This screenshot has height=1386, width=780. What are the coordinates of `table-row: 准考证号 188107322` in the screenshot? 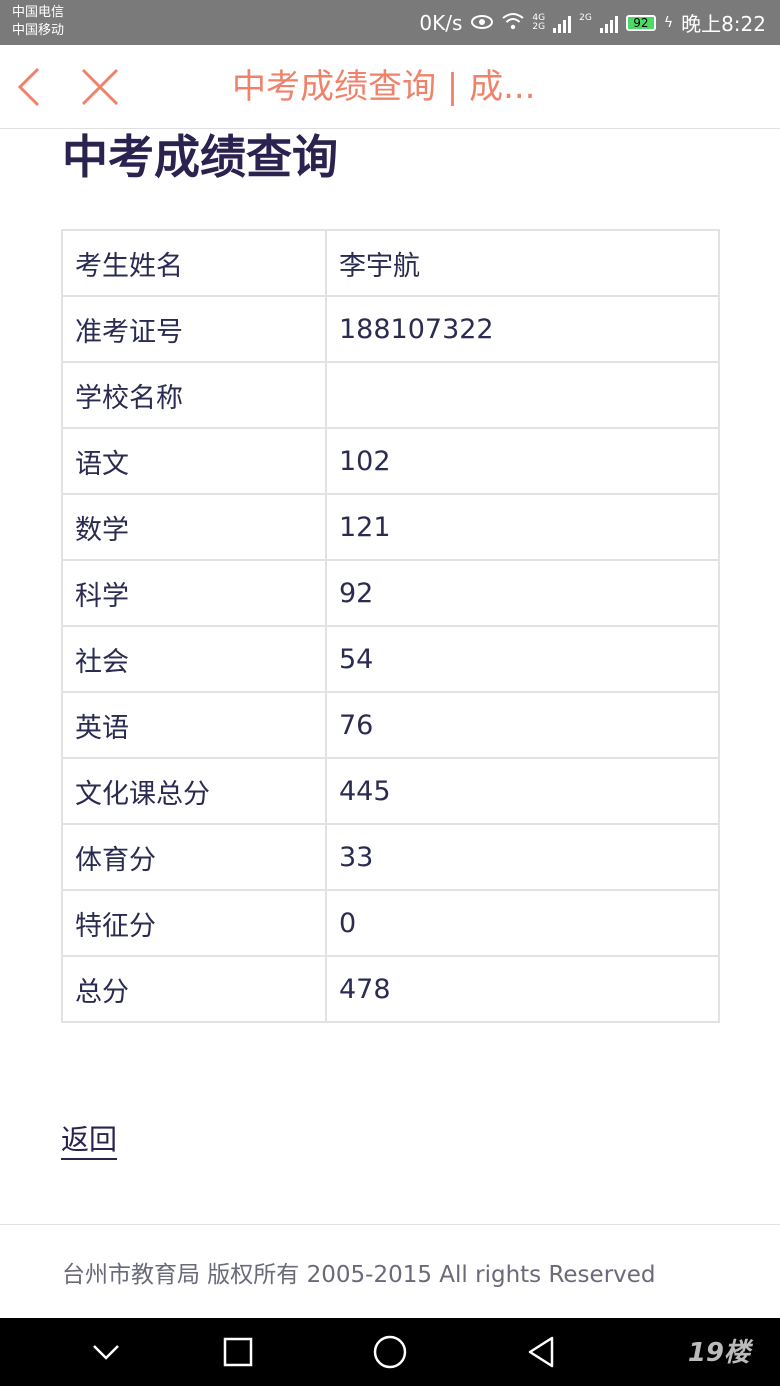 It's located at (390, 329).